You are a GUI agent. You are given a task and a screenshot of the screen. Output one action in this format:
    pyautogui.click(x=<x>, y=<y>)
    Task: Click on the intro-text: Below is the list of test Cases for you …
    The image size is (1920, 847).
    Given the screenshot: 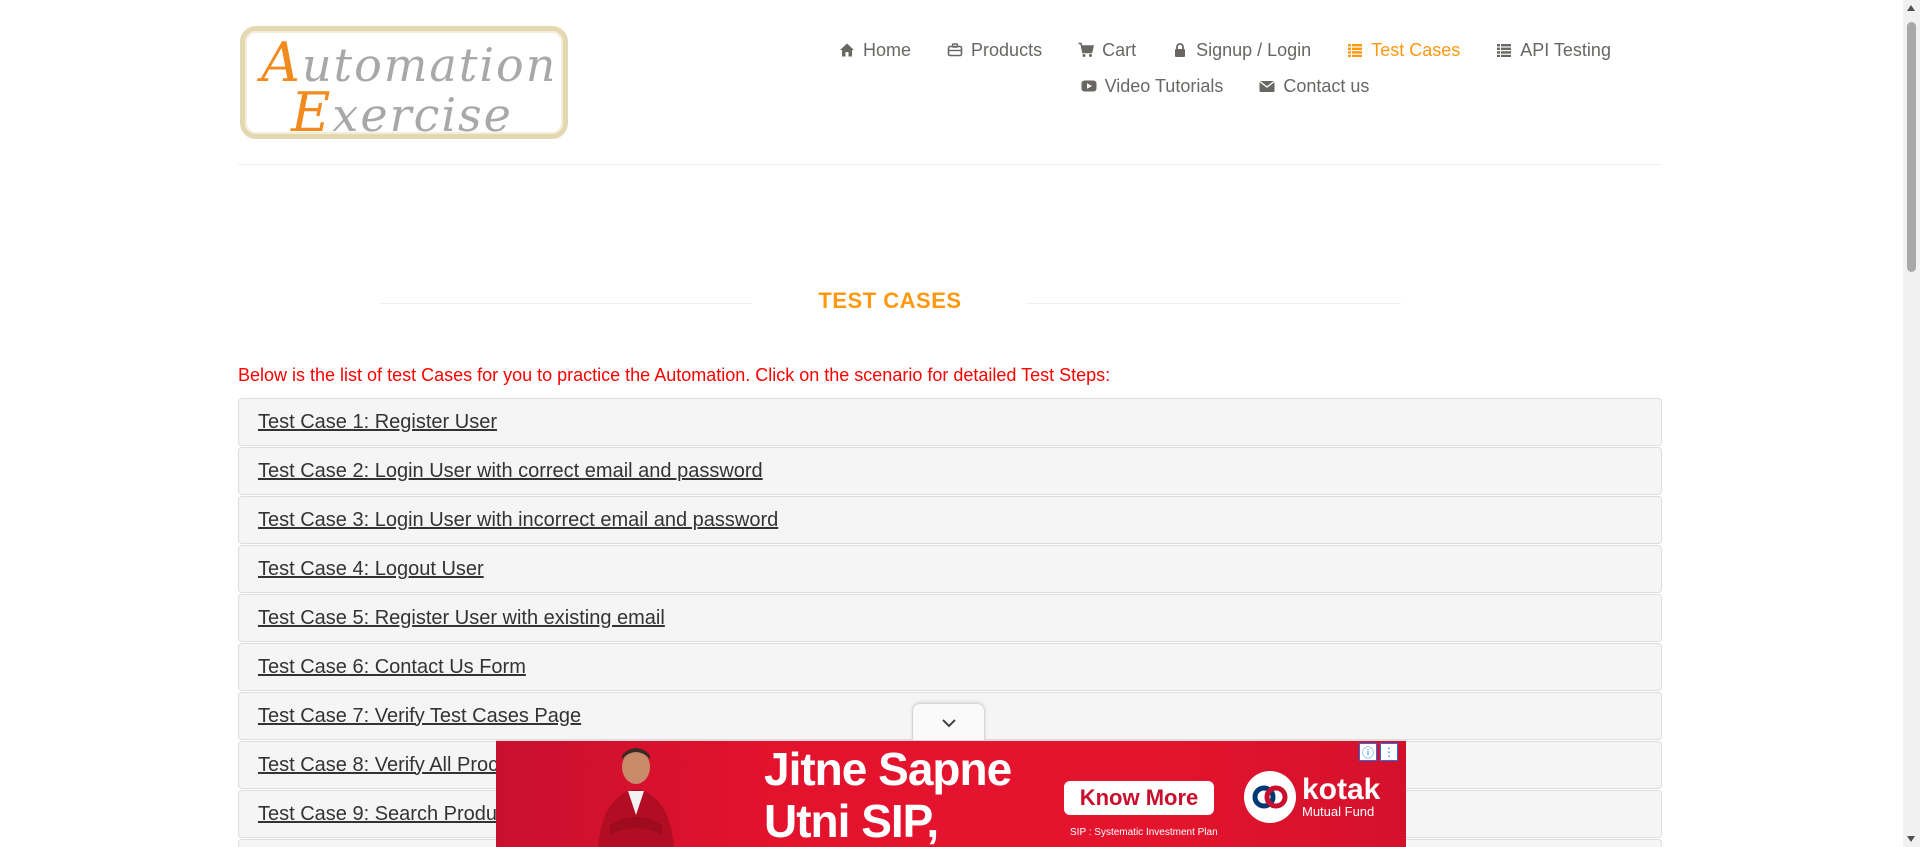 What is the action you would take?
    pyautogui.click(x=674, y=375)
    